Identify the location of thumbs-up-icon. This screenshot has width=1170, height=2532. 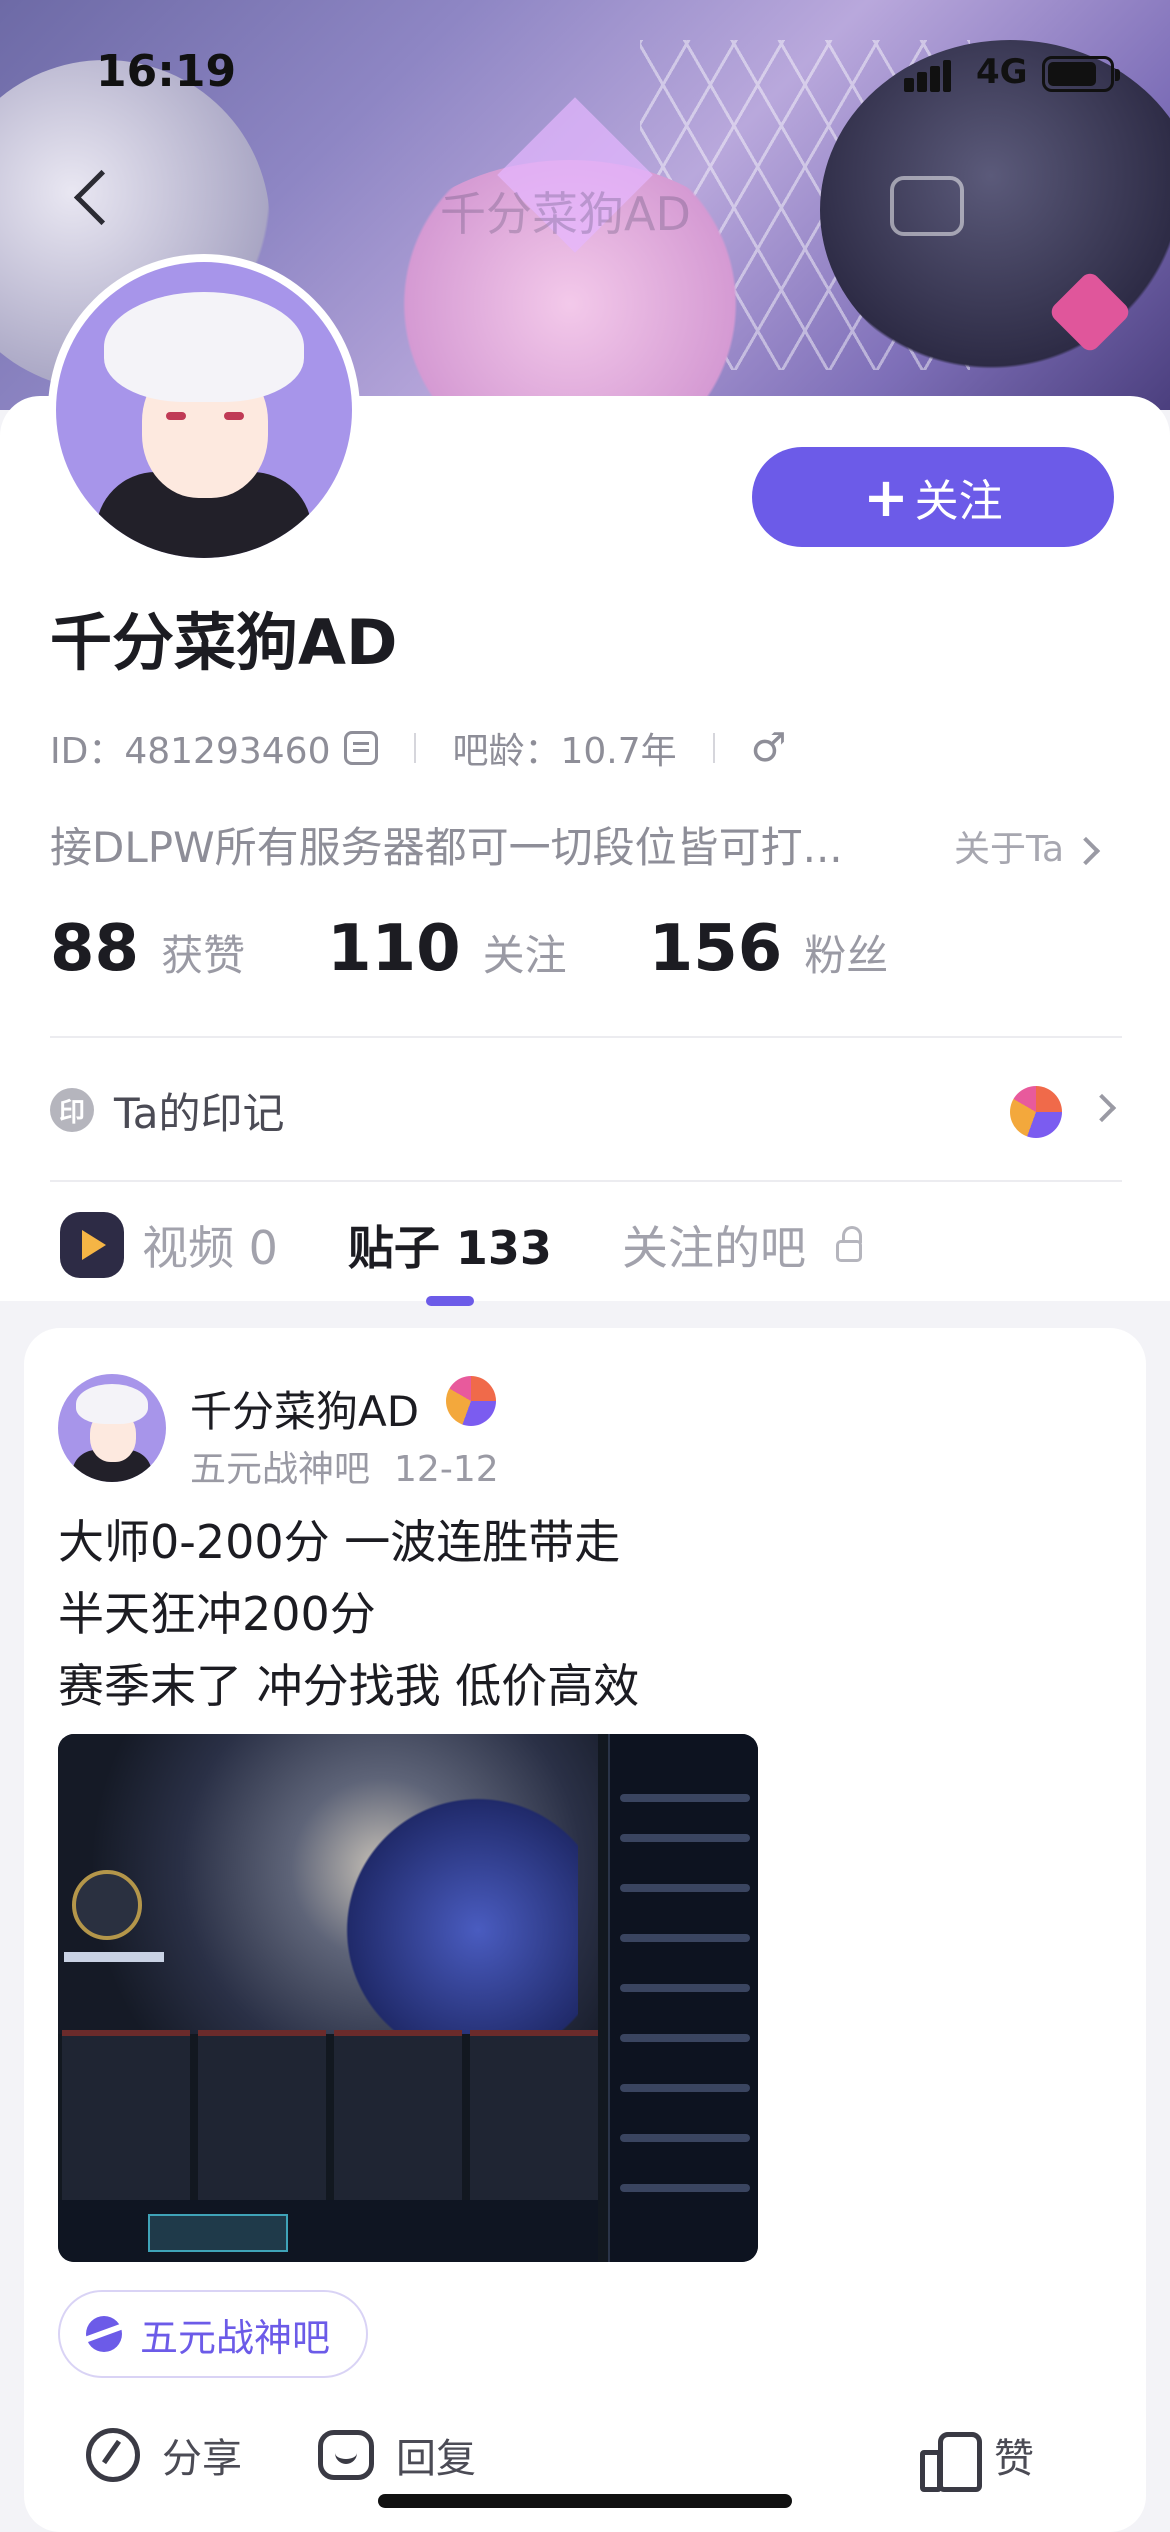
(951, 2460).